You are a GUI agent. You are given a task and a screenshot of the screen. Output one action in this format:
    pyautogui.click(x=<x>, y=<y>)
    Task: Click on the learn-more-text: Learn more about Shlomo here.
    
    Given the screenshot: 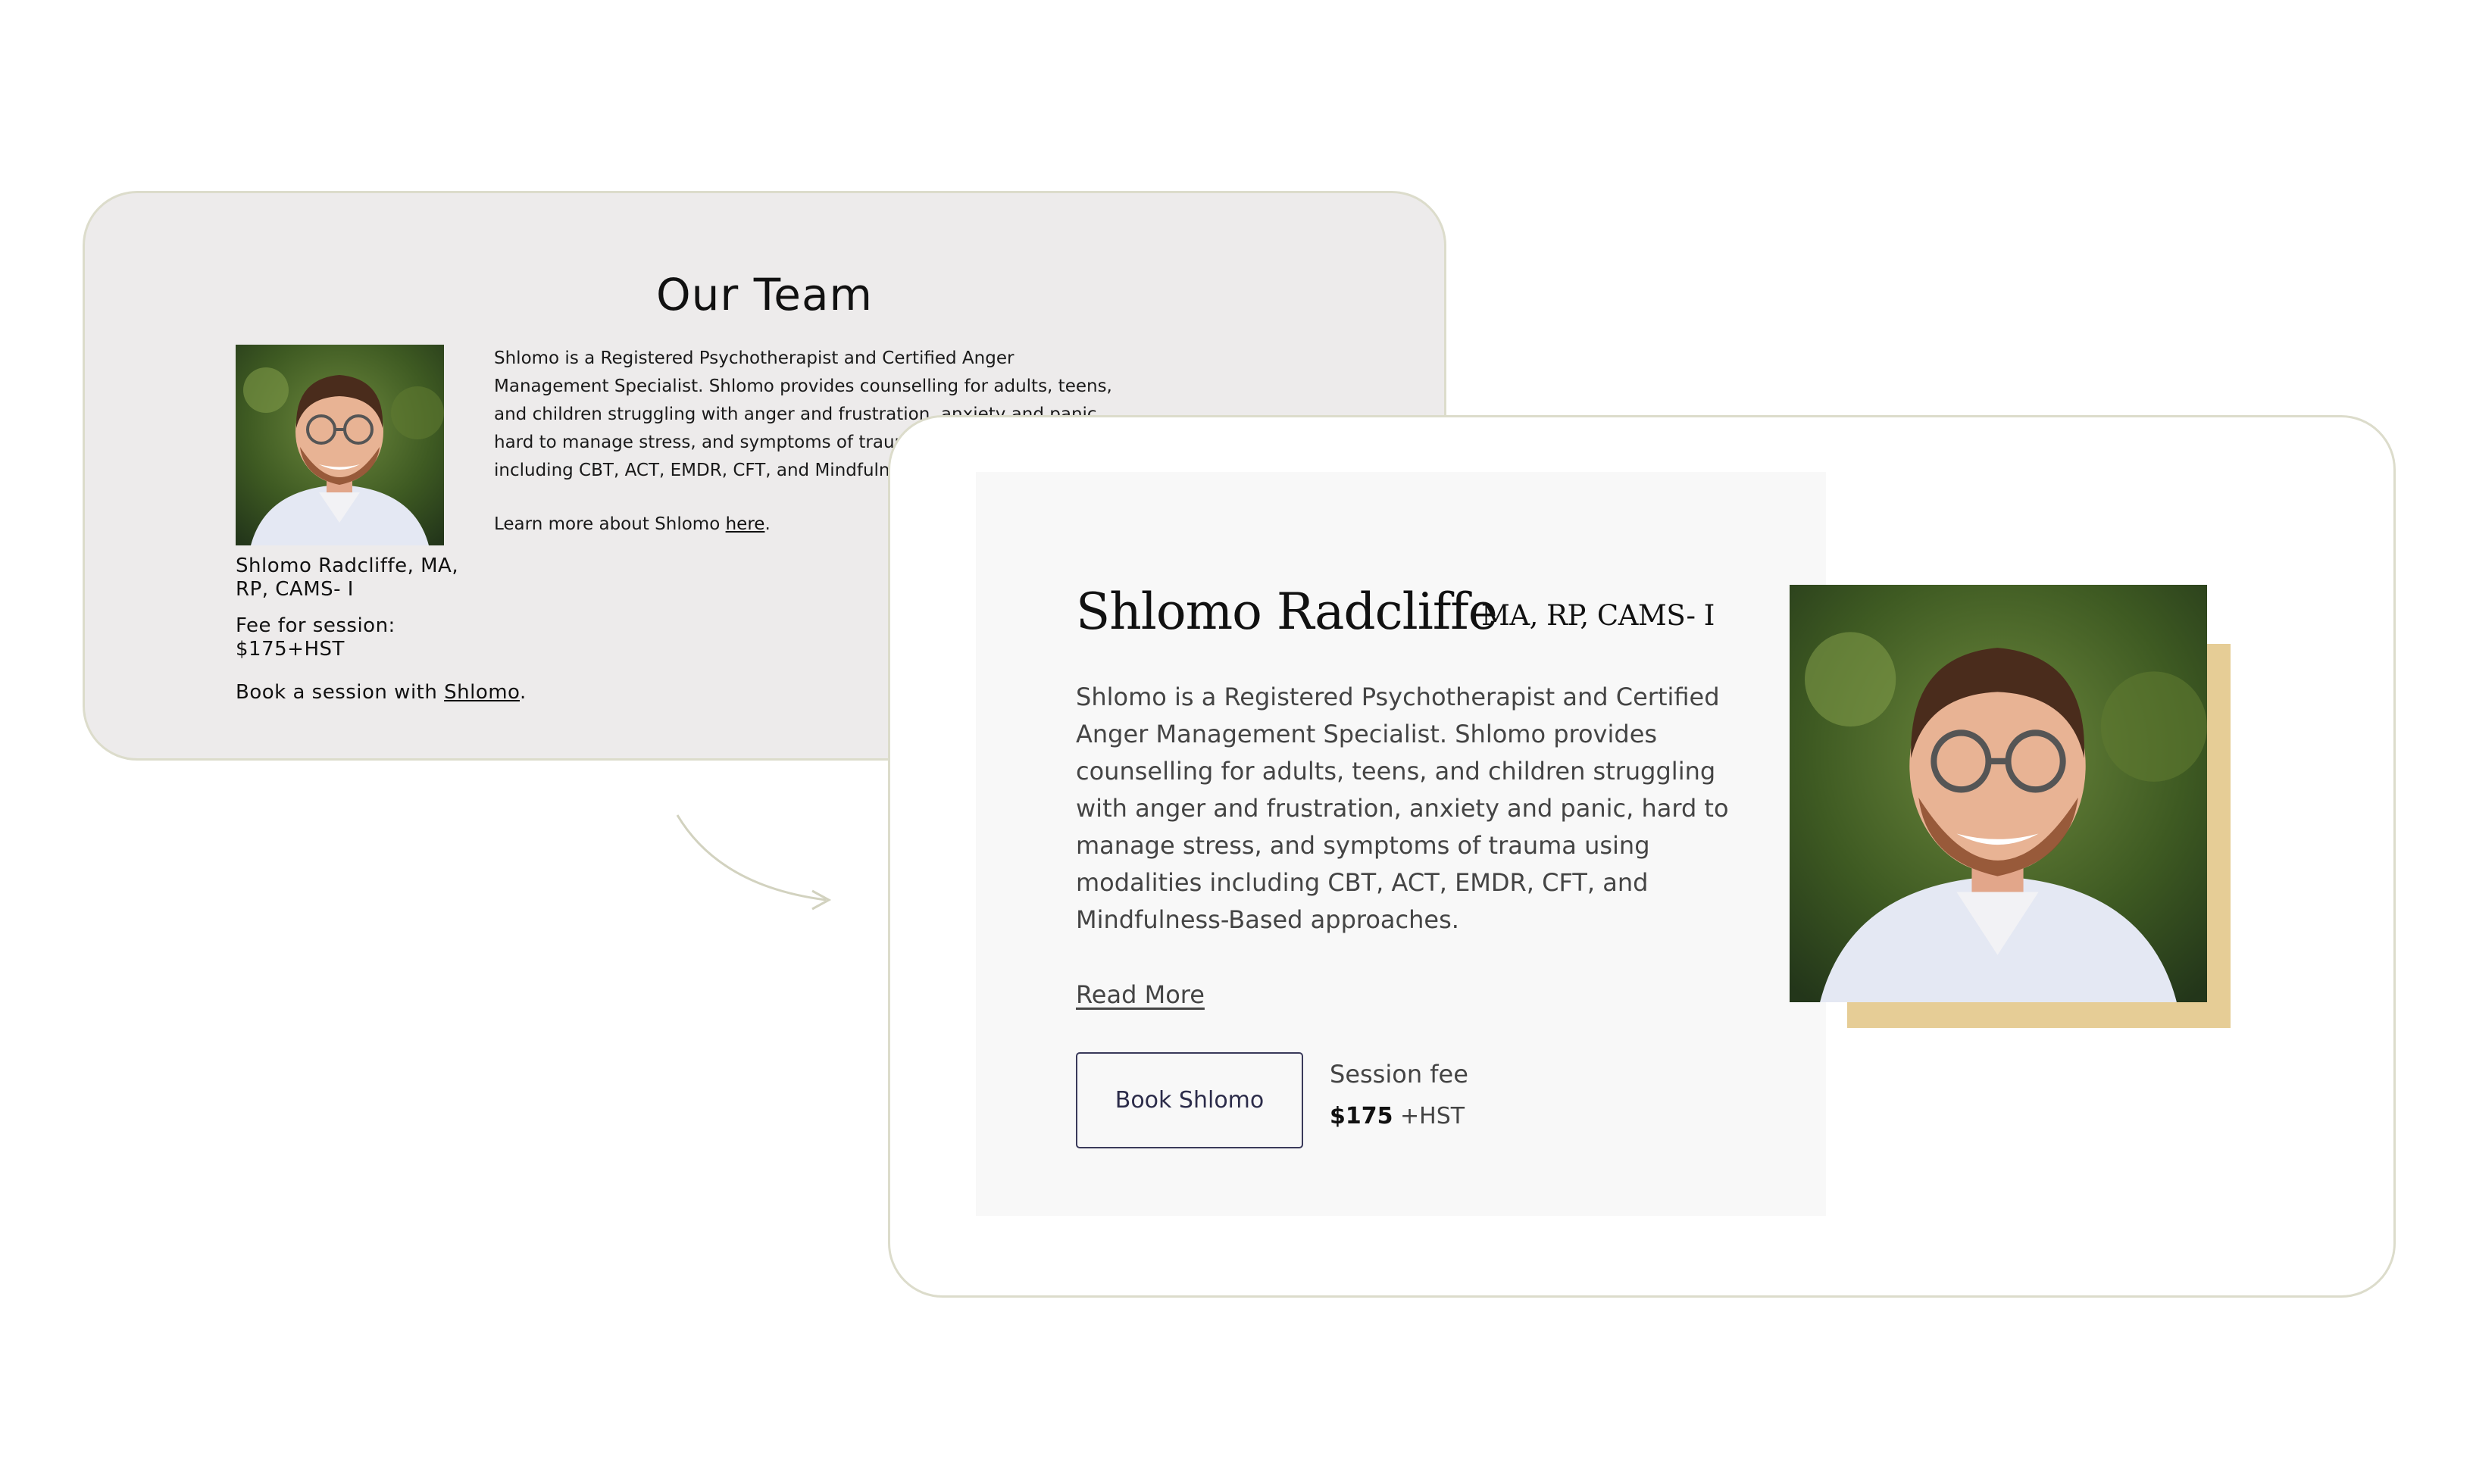 What is the action you would take?
    pyautogui.click(x=721, y=524)
    